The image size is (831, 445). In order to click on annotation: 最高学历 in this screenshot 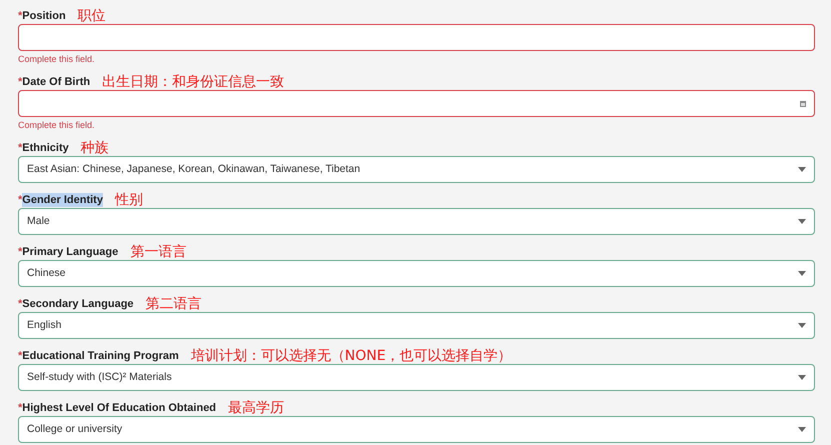, I will do `click(256, 408)`.